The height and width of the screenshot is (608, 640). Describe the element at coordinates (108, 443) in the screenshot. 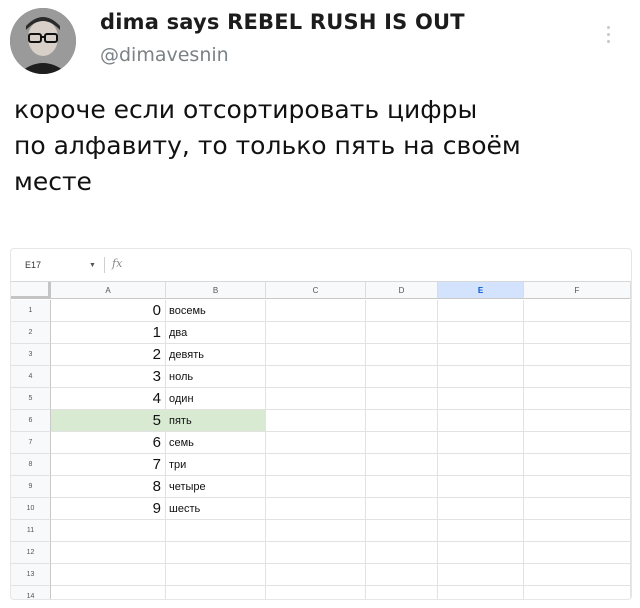

I see `cell-number: 6` at that location.